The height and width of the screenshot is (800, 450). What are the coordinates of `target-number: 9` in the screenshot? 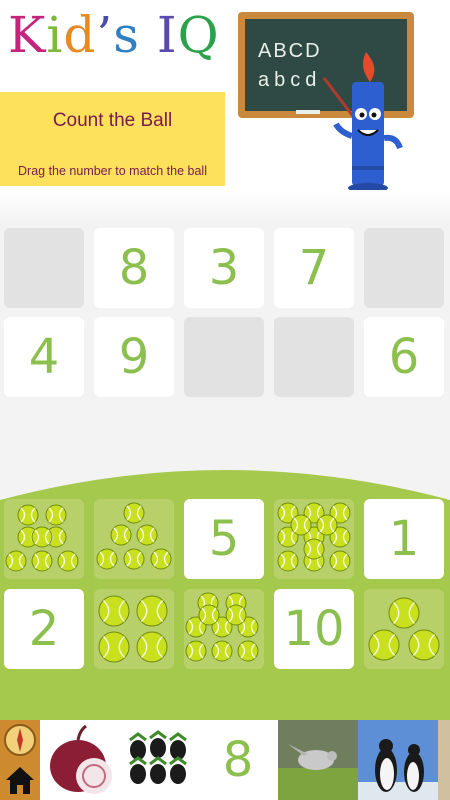 It's located at (134, 357).